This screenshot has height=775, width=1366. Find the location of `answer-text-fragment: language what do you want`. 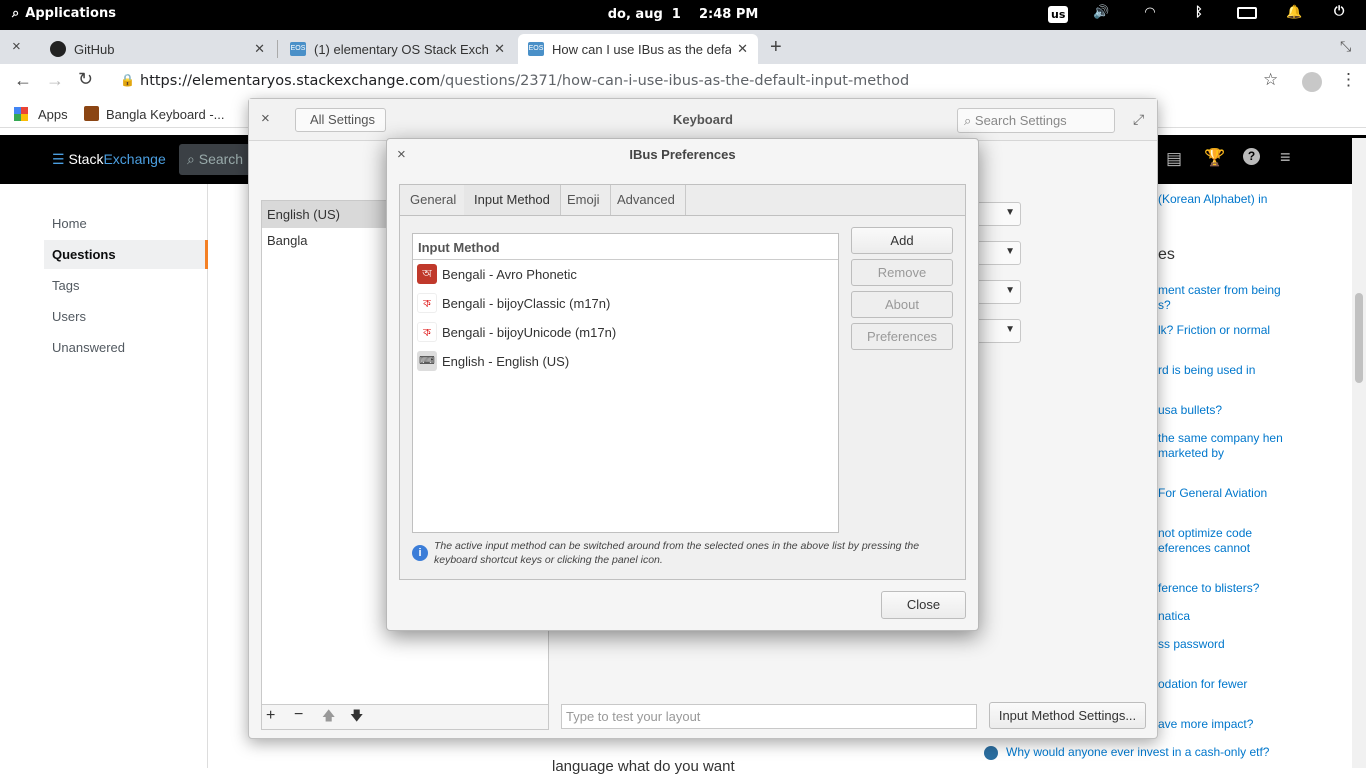

answer-text-fragment: language what do you want is located at coordinates (643, 766).